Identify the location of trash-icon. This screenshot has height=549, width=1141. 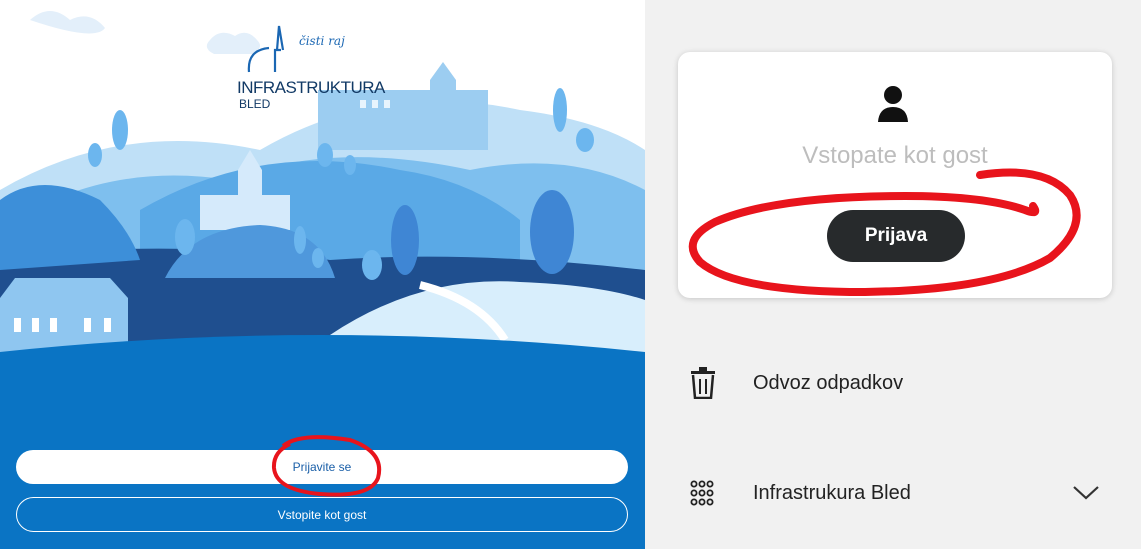
(703, 383).